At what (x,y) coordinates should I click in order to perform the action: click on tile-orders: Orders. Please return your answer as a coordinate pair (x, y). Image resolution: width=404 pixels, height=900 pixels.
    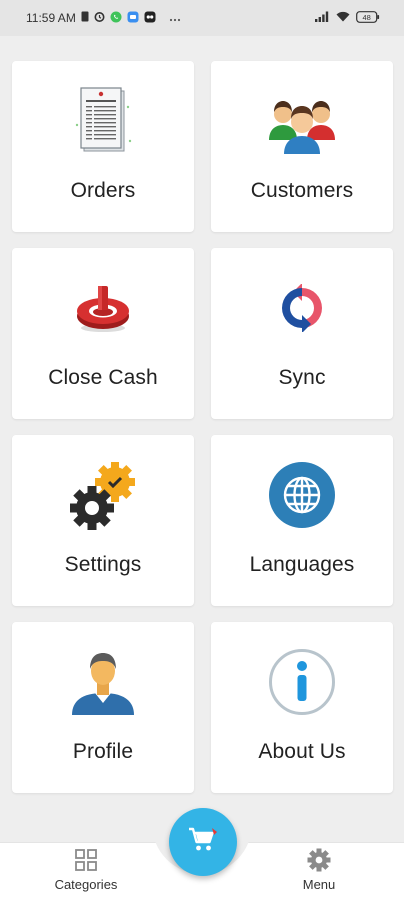
    Looking at the image, I should click on (103, 146).